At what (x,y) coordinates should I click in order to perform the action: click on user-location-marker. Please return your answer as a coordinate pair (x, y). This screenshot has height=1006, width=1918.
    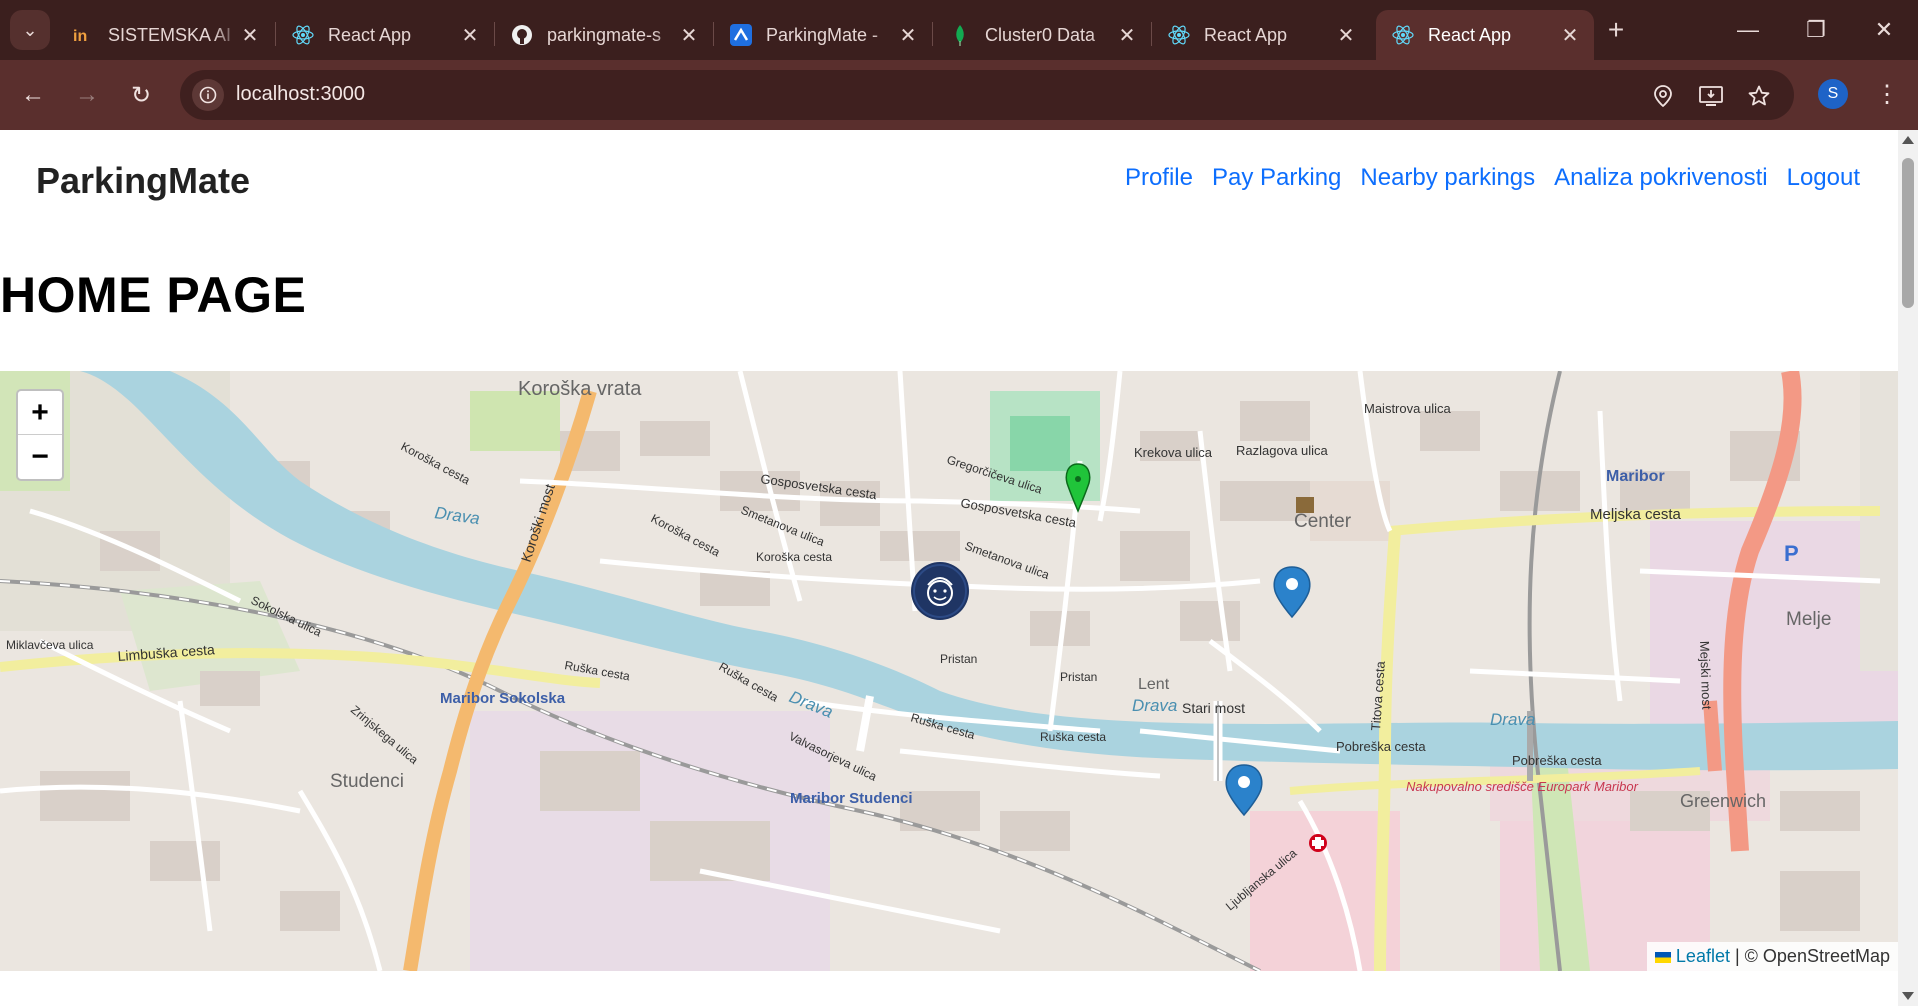
    Looking at the image, I should click on (940, 591).